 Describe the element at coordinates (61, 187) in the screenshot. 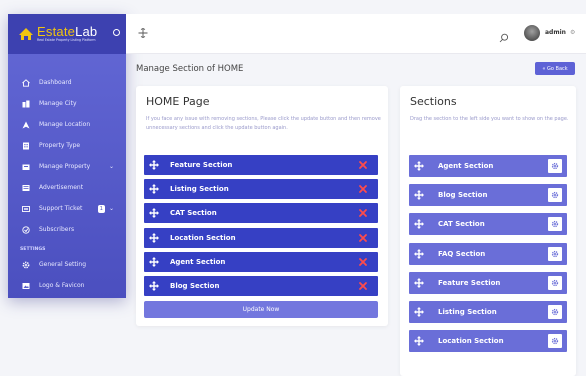

I see `sidebar-item-label: Advertisement` at that location.